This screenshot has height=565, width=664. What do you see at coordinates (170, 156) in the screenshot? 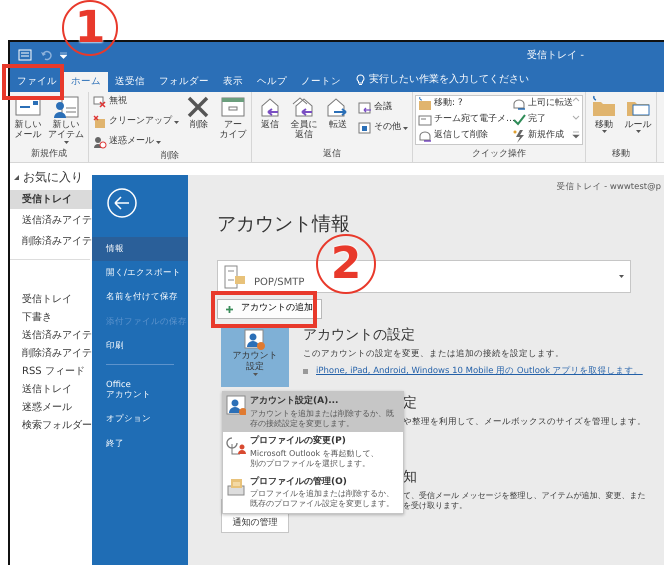
I see `group-label: 削除` at bounding box center [170, 156].